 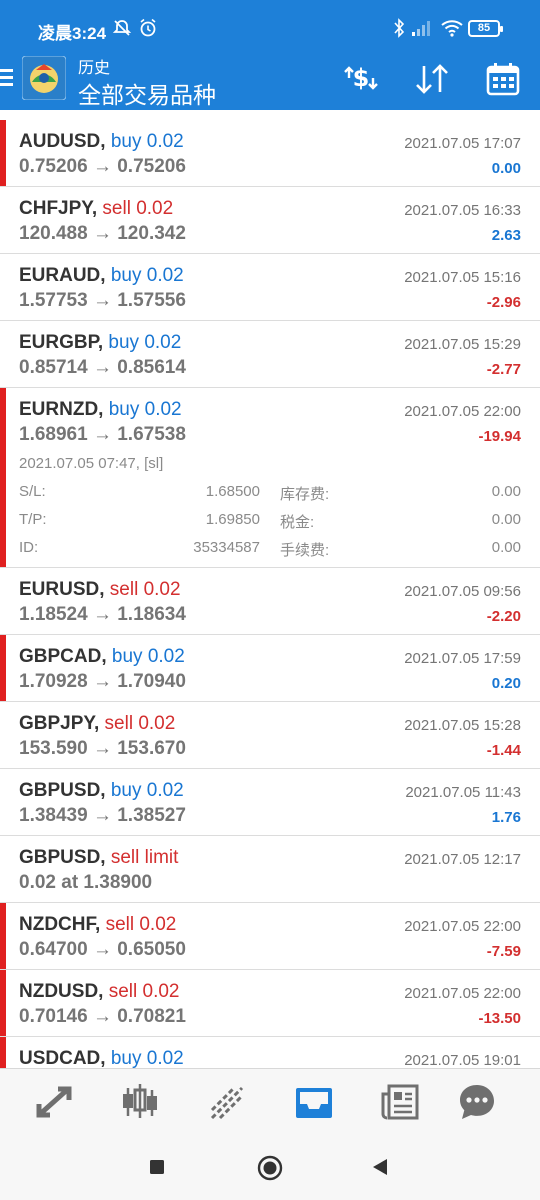 I want to click on swap-label: 库存费:, so click(x=305, y=494).